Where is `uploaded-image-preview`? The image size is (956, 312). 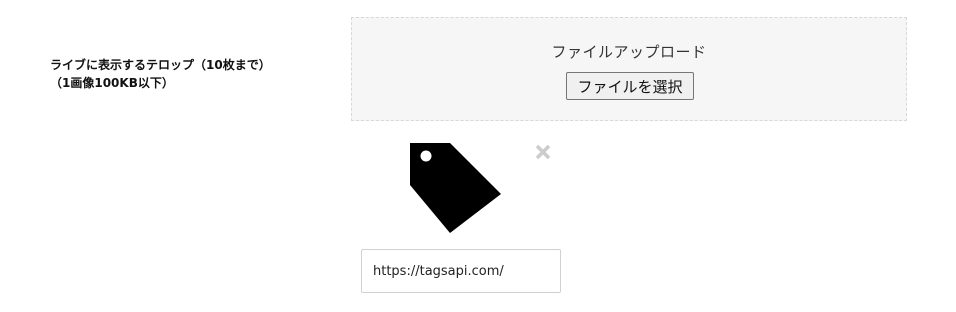
uploaded-image-preview is located at coordinates (456, 189).